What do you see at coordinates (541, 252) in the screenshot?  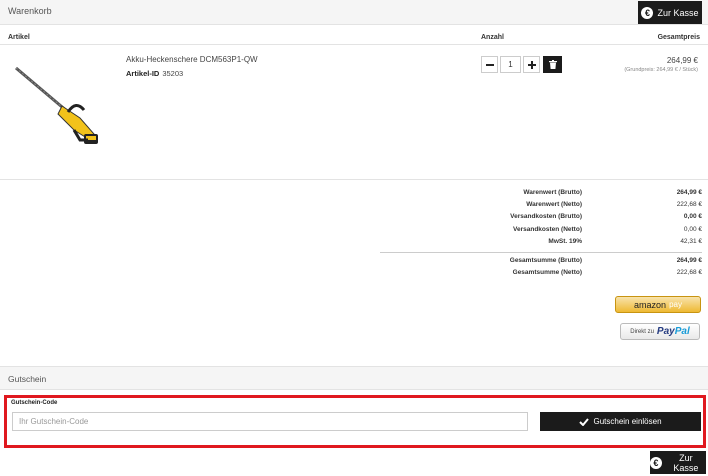 I see `totals-divider` at bounding box center [541, 252].